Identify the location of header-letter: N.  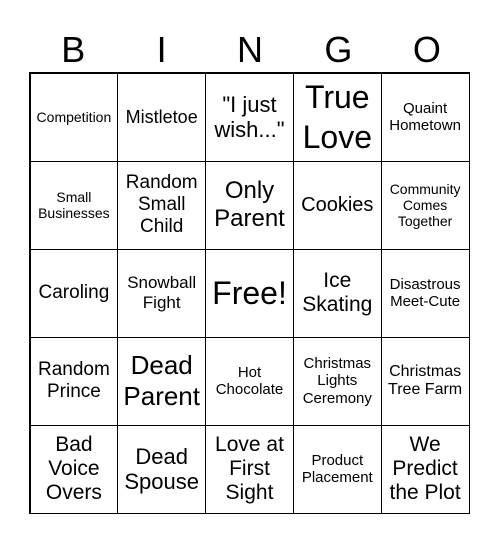
(250, 49).